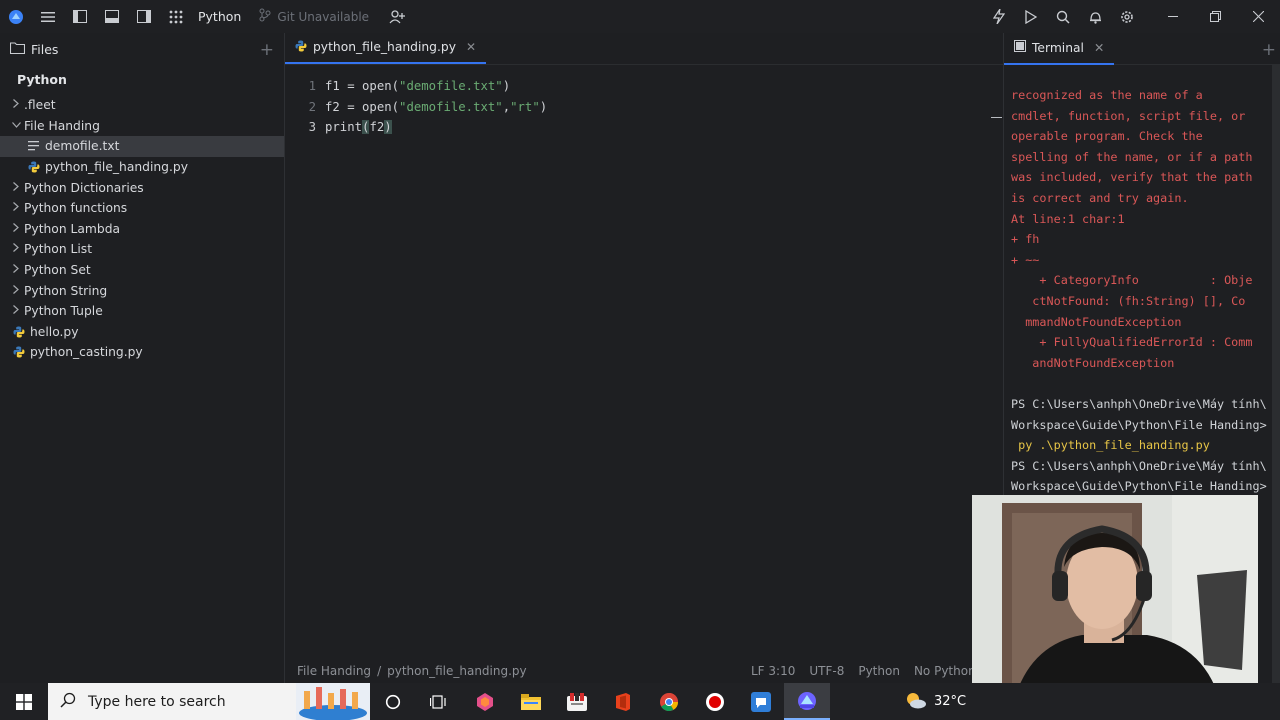 This screenshot has height=720, width=1280. Describe the element at coordinates (1025, 239) in the screenshot. I see `terminal-line: + fh` at that location.